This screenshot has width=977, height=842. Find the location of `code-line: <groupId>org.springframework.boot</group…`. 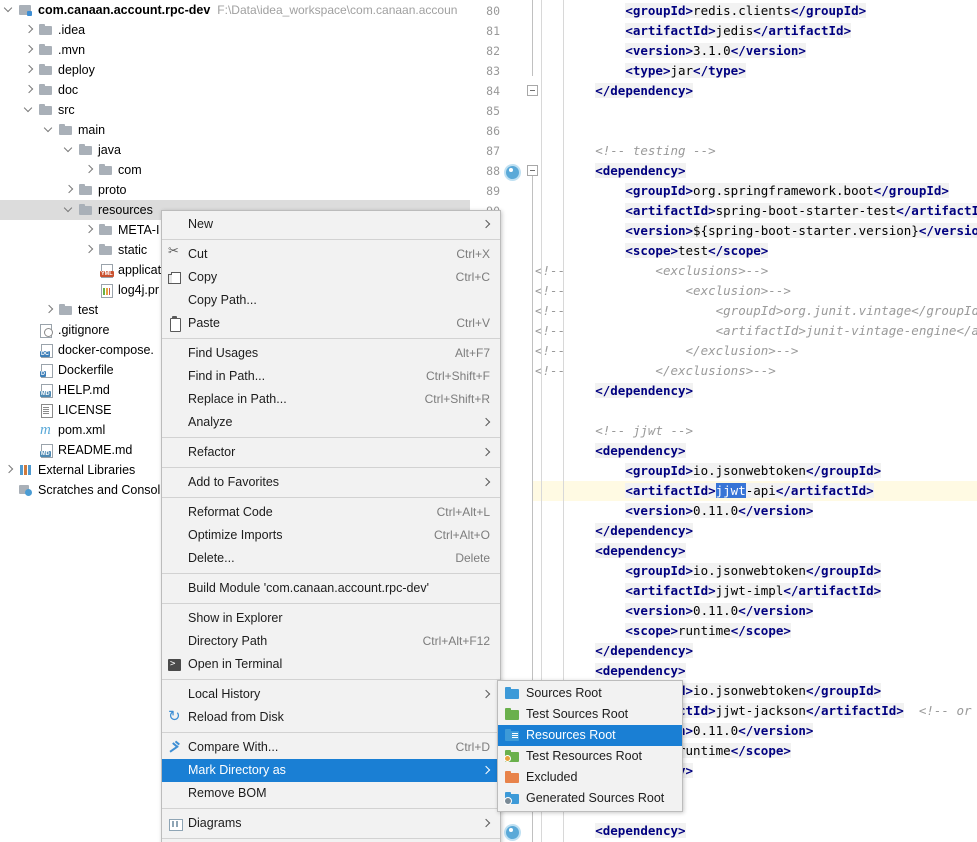

code-line: <groupId>org.springframework.boot</group… is located at coordinates (741, 191).